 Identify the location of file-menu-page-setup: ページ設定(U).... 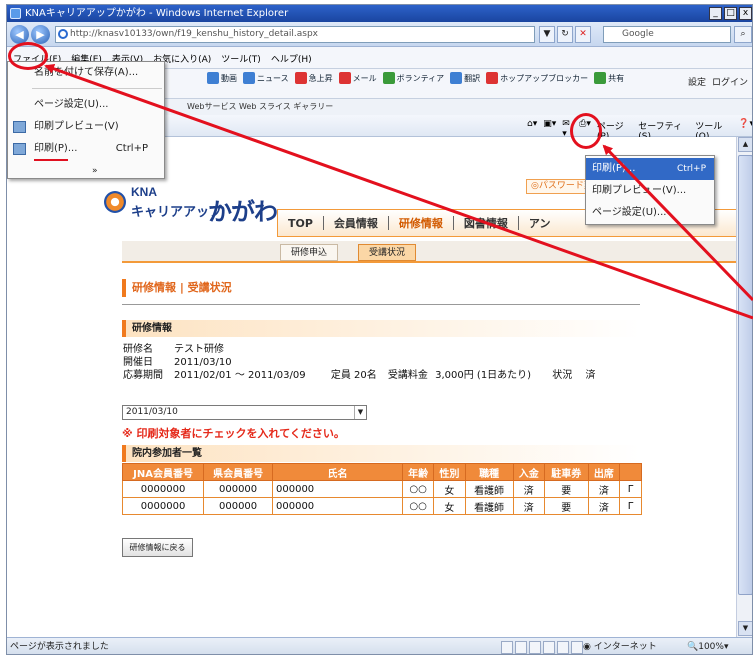
(86, 105).